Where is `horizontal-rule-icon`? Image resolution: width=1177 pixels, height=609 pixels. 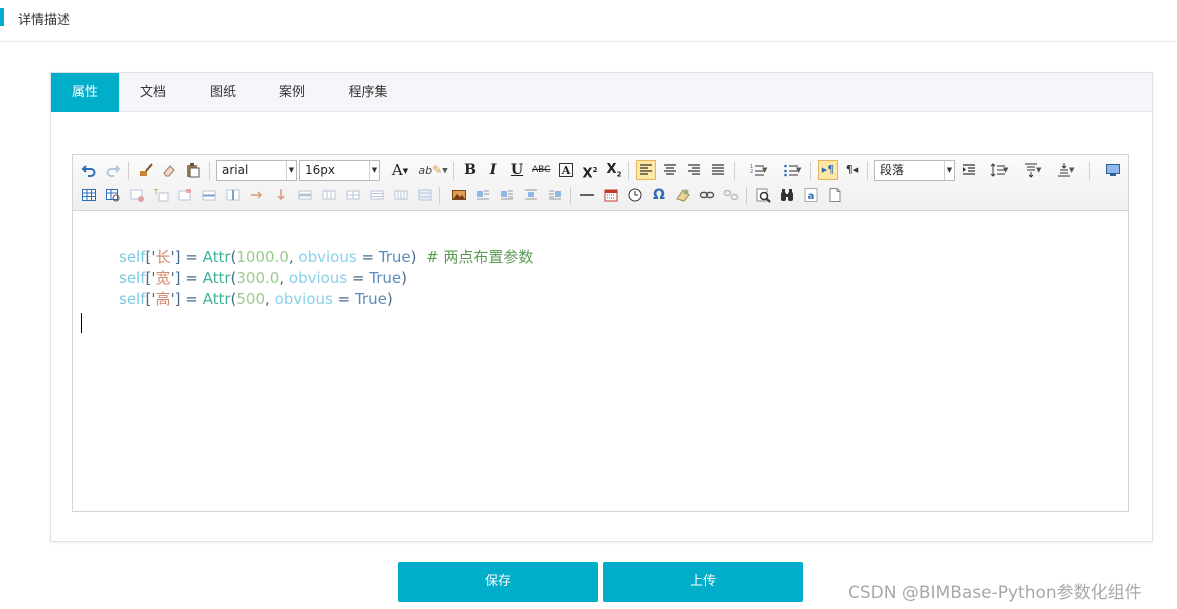 horizontal-rule-icon is located at coordinates (587, 195).